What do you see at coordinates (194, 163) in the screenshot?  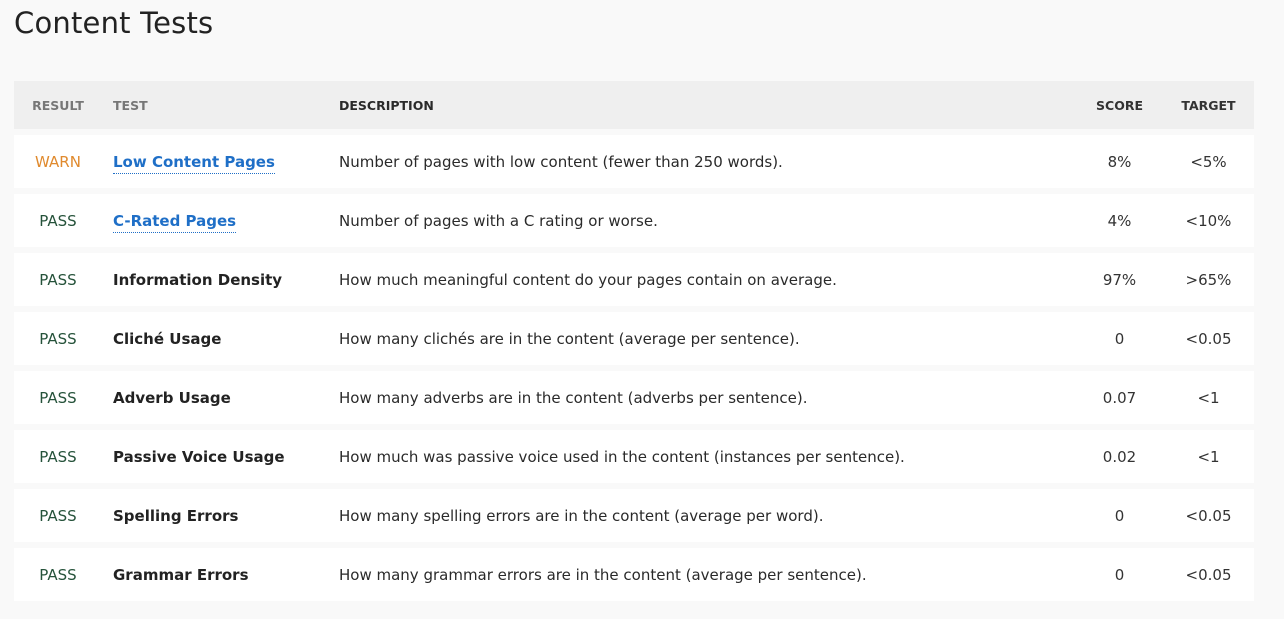 I see `test-link-low-content-pages: Low Content Pages` at bounding box center [194, 163].